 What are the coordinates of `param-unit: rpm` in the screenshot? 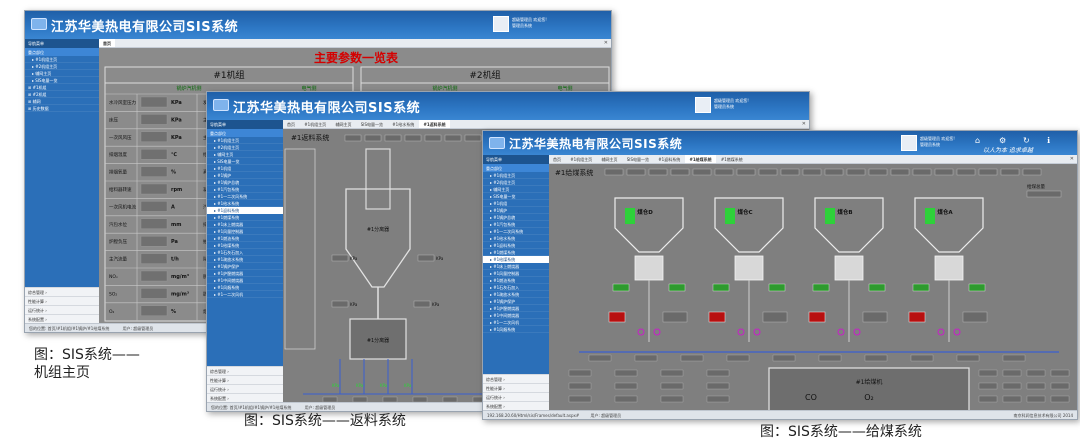 It's located at (176, 190).